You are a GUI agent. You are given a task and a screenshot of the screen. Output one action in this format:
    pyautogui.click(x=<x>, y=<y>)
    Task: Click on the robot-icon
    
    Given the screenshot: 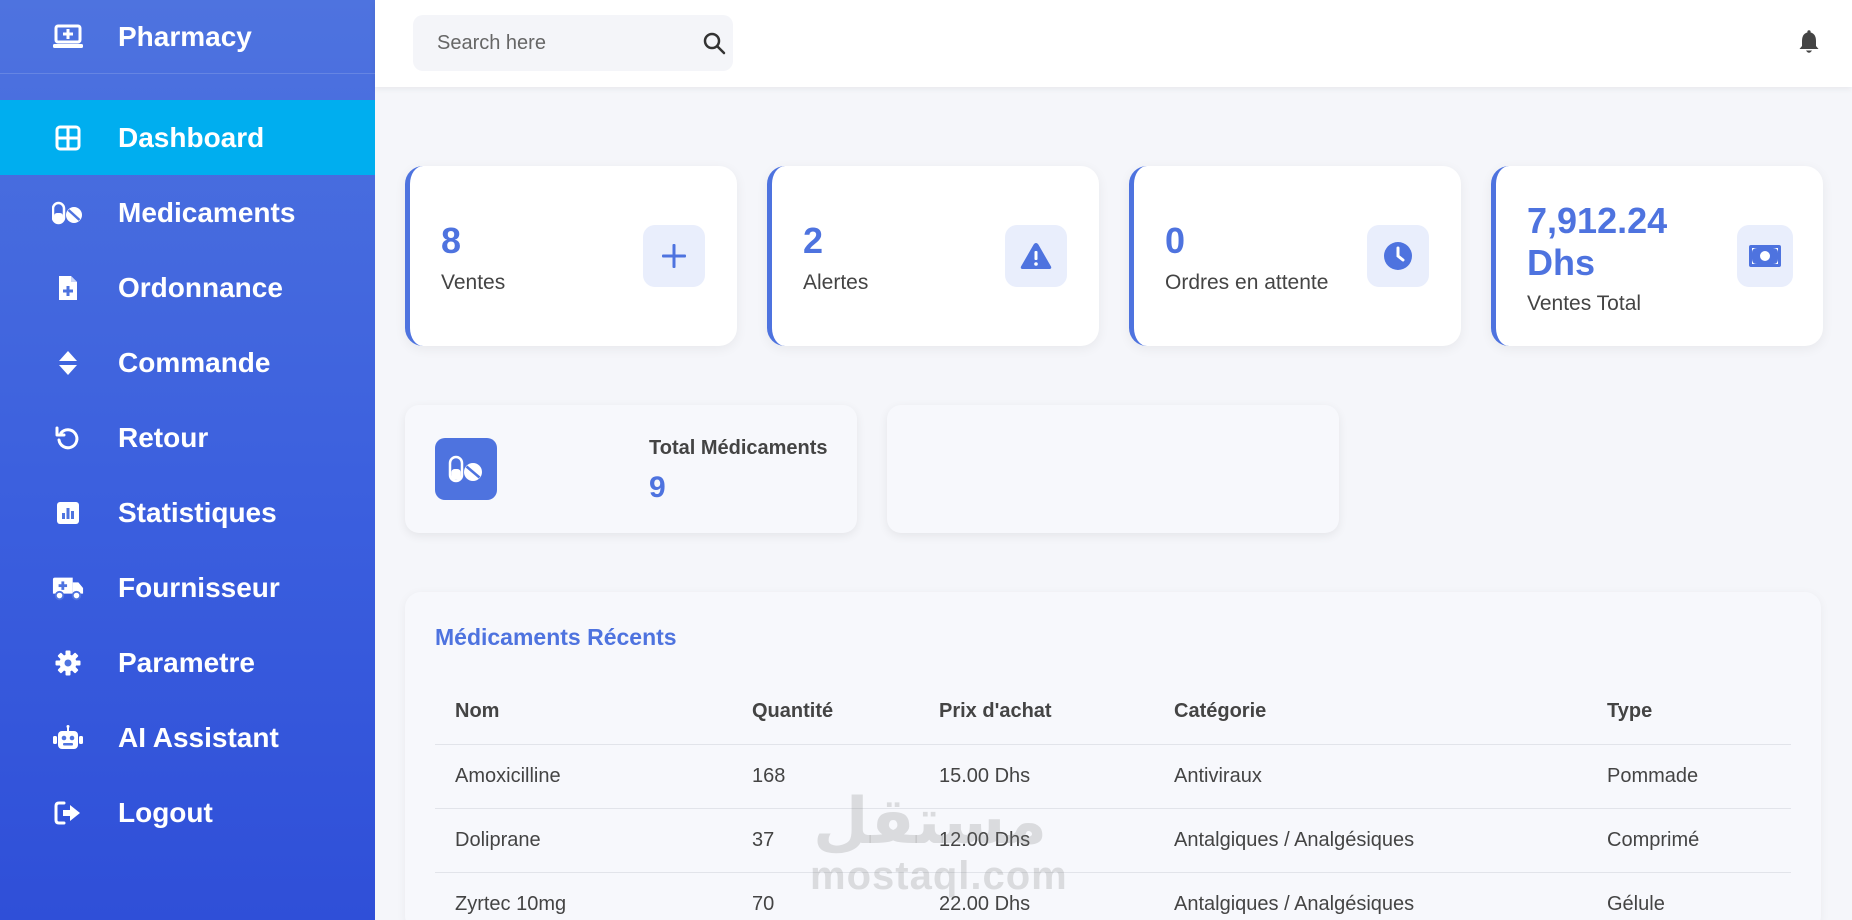 What is the action you would take?
    pyautogui.click(x=68, y=738)
    